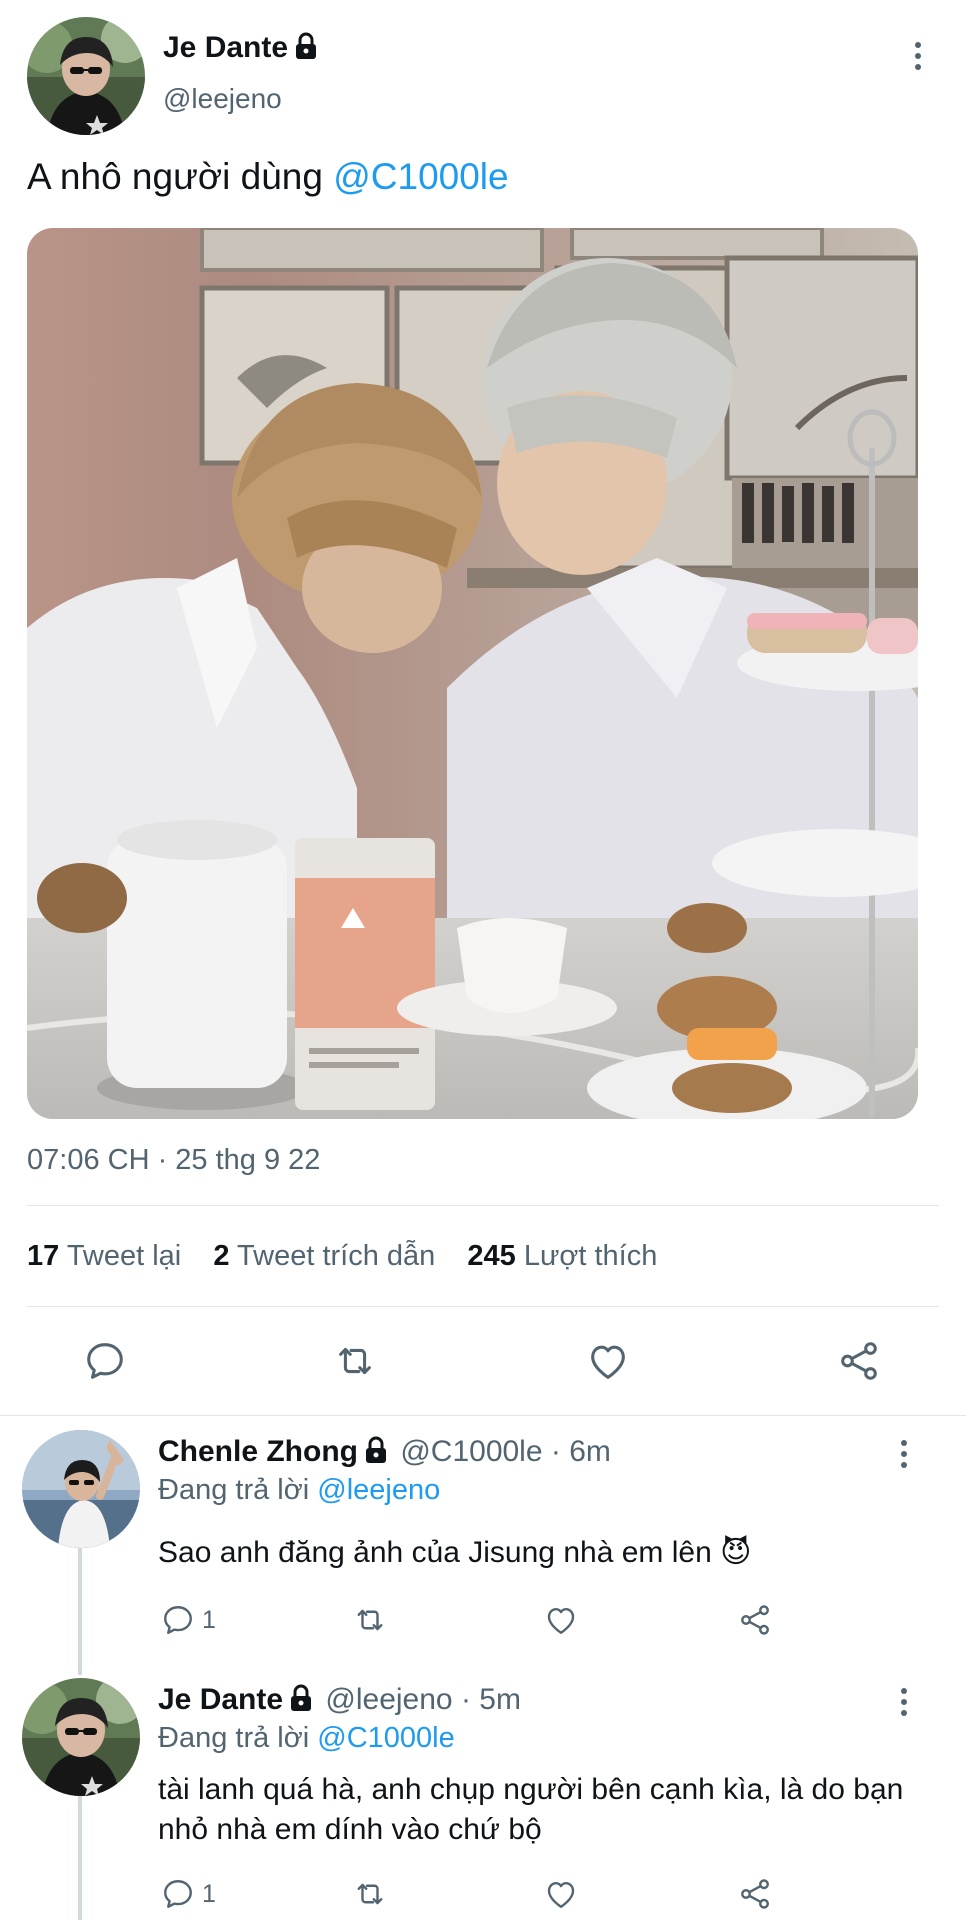  Describe the element at coordinates (918, 56) in the screenshot. I see `more-options-icon` at that location.